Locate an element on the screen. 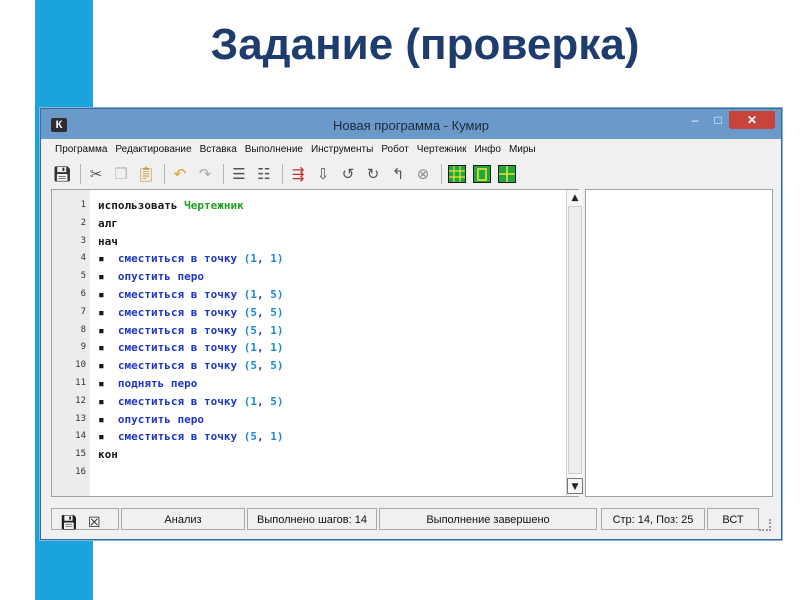  code-line: 4 ▪ сместиться в точку (1, 1) is located at coordinates (312, 259).